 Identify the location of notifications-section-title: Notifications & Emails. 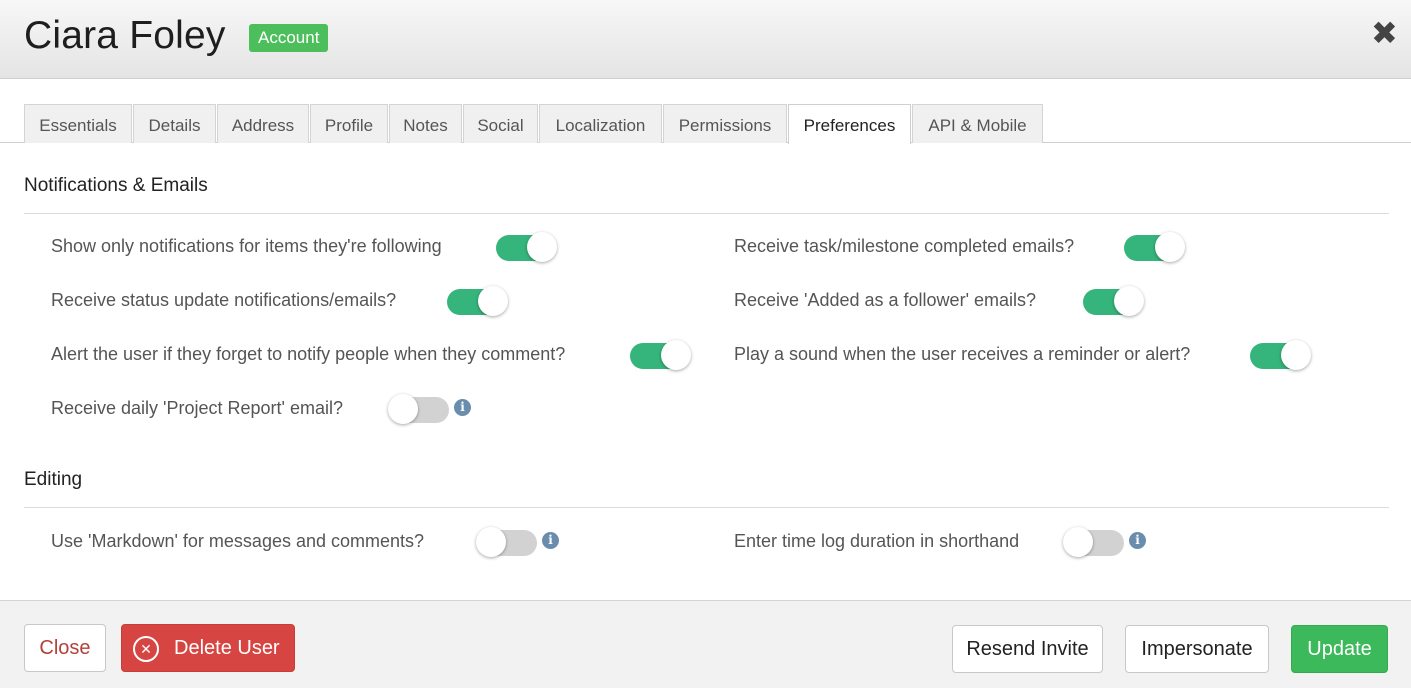
(116, 185).